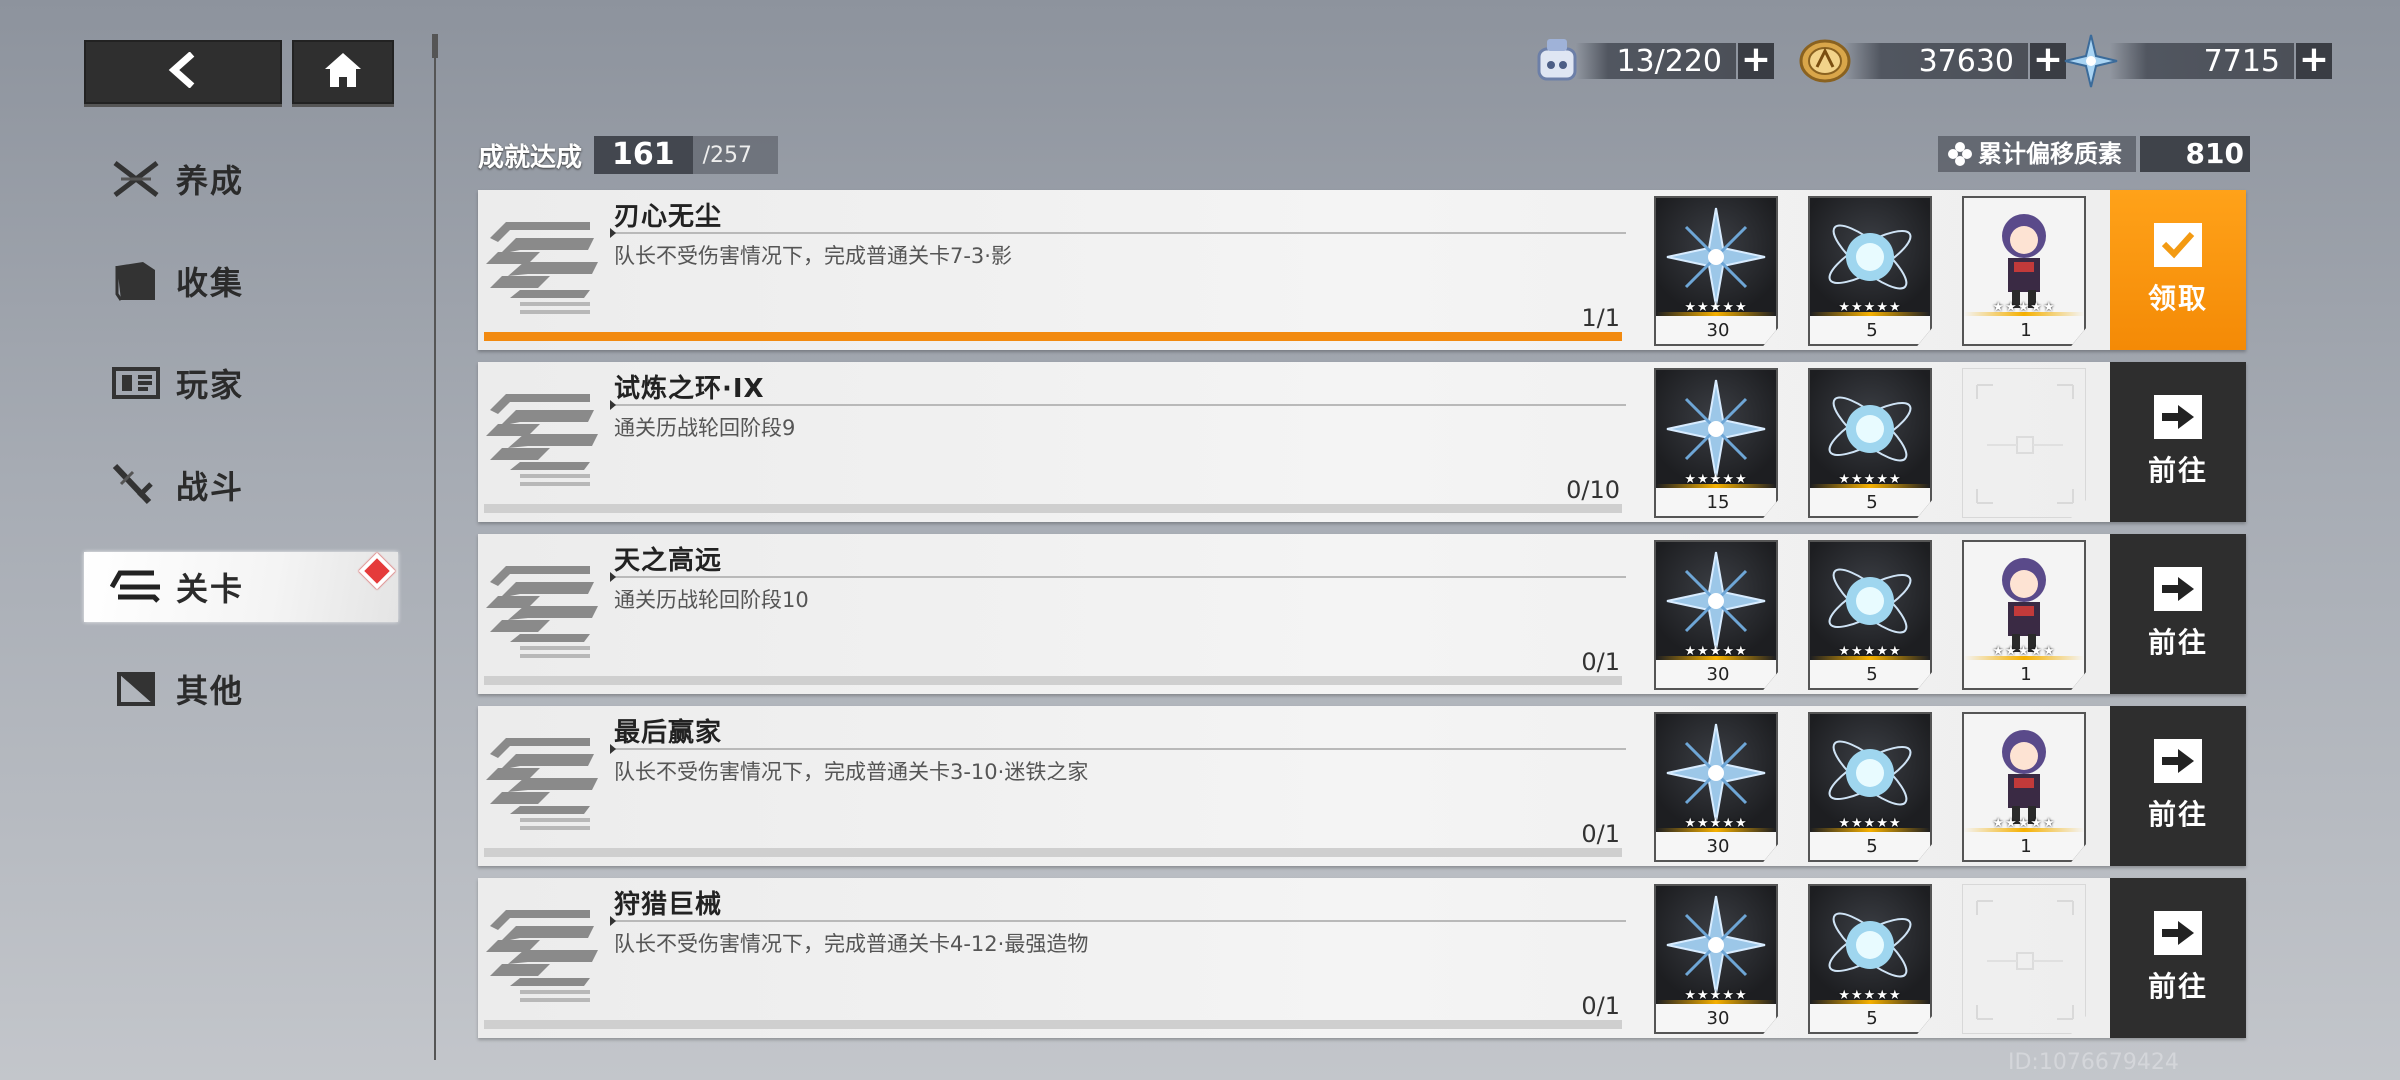  I want to click on home-button, so click(343, 72).